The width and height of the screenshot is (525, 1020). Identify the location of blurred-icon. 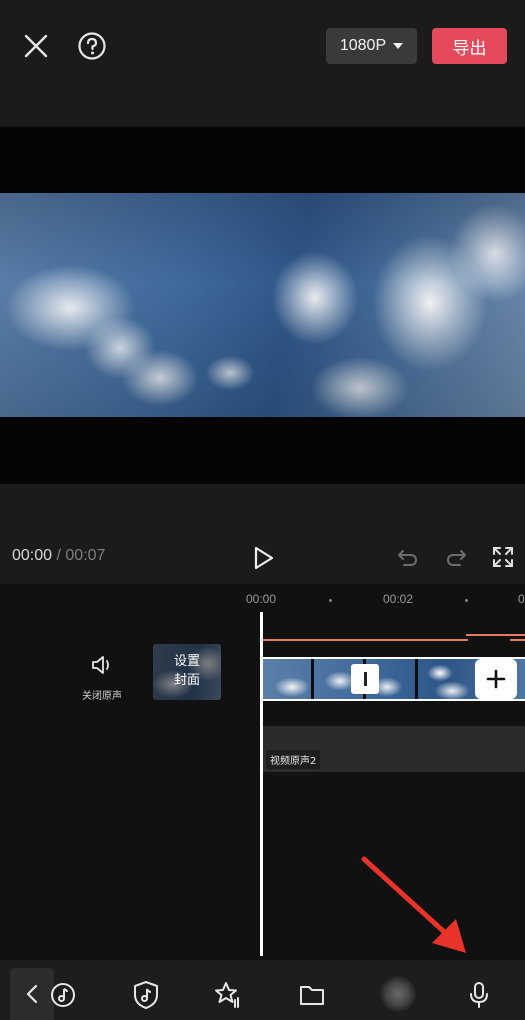
(398, 994).